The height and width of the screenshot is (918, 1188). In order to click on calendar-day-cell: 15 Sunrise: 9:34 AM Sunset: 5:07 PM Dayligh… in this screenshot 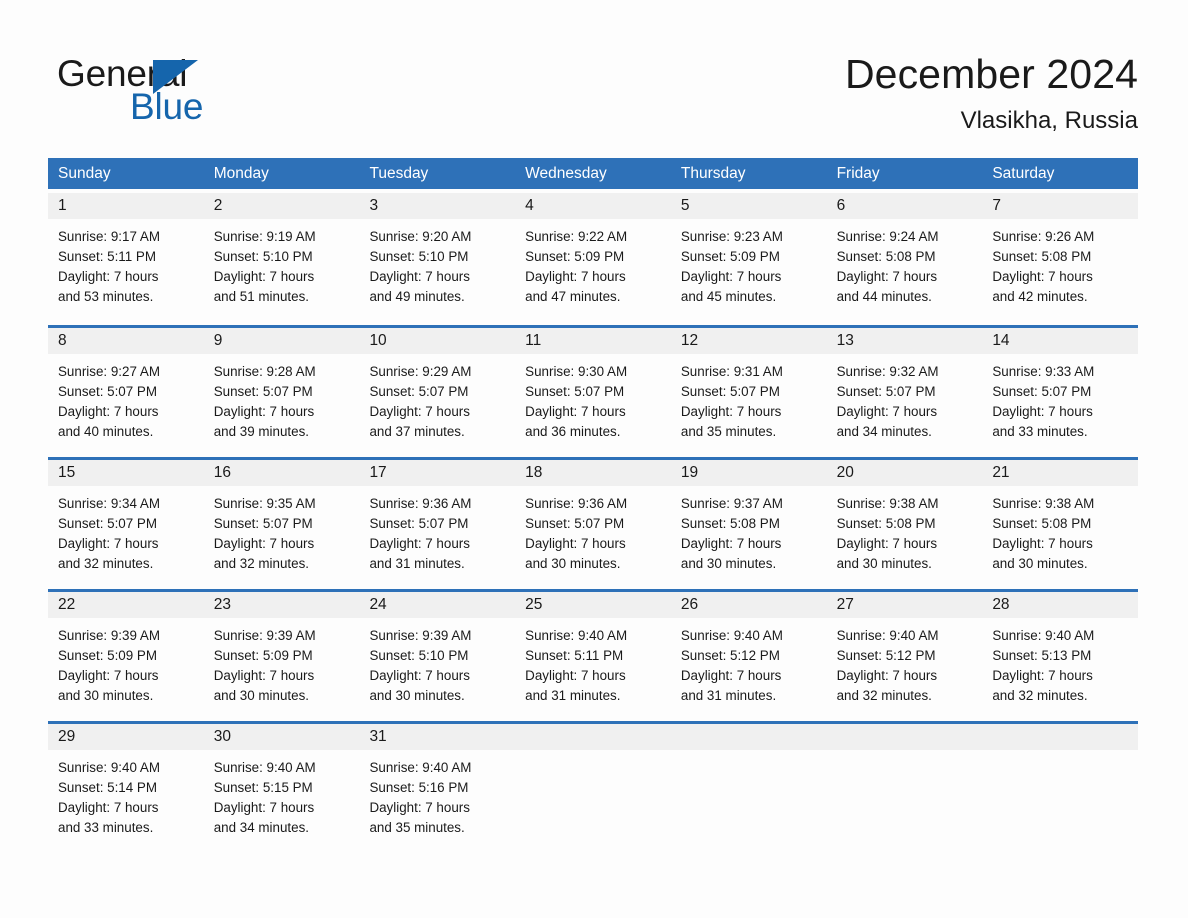, I will do `click(126, 524)`.